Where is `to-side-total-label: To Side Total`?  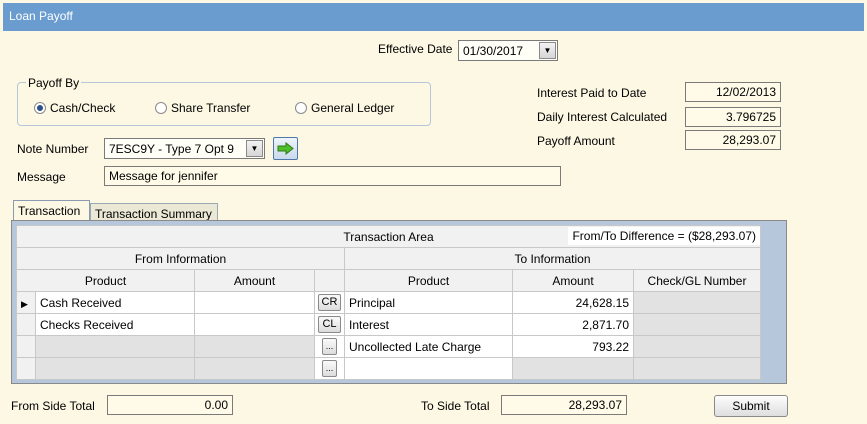 to-side-total-label: To Side Total is located at coordinates (455, 406).